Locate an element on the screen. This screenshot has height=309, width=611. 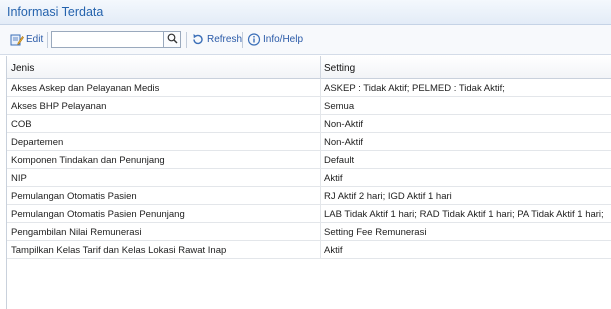
table-row: Departemen Non-Aktif is located at coordinates (309, 142).